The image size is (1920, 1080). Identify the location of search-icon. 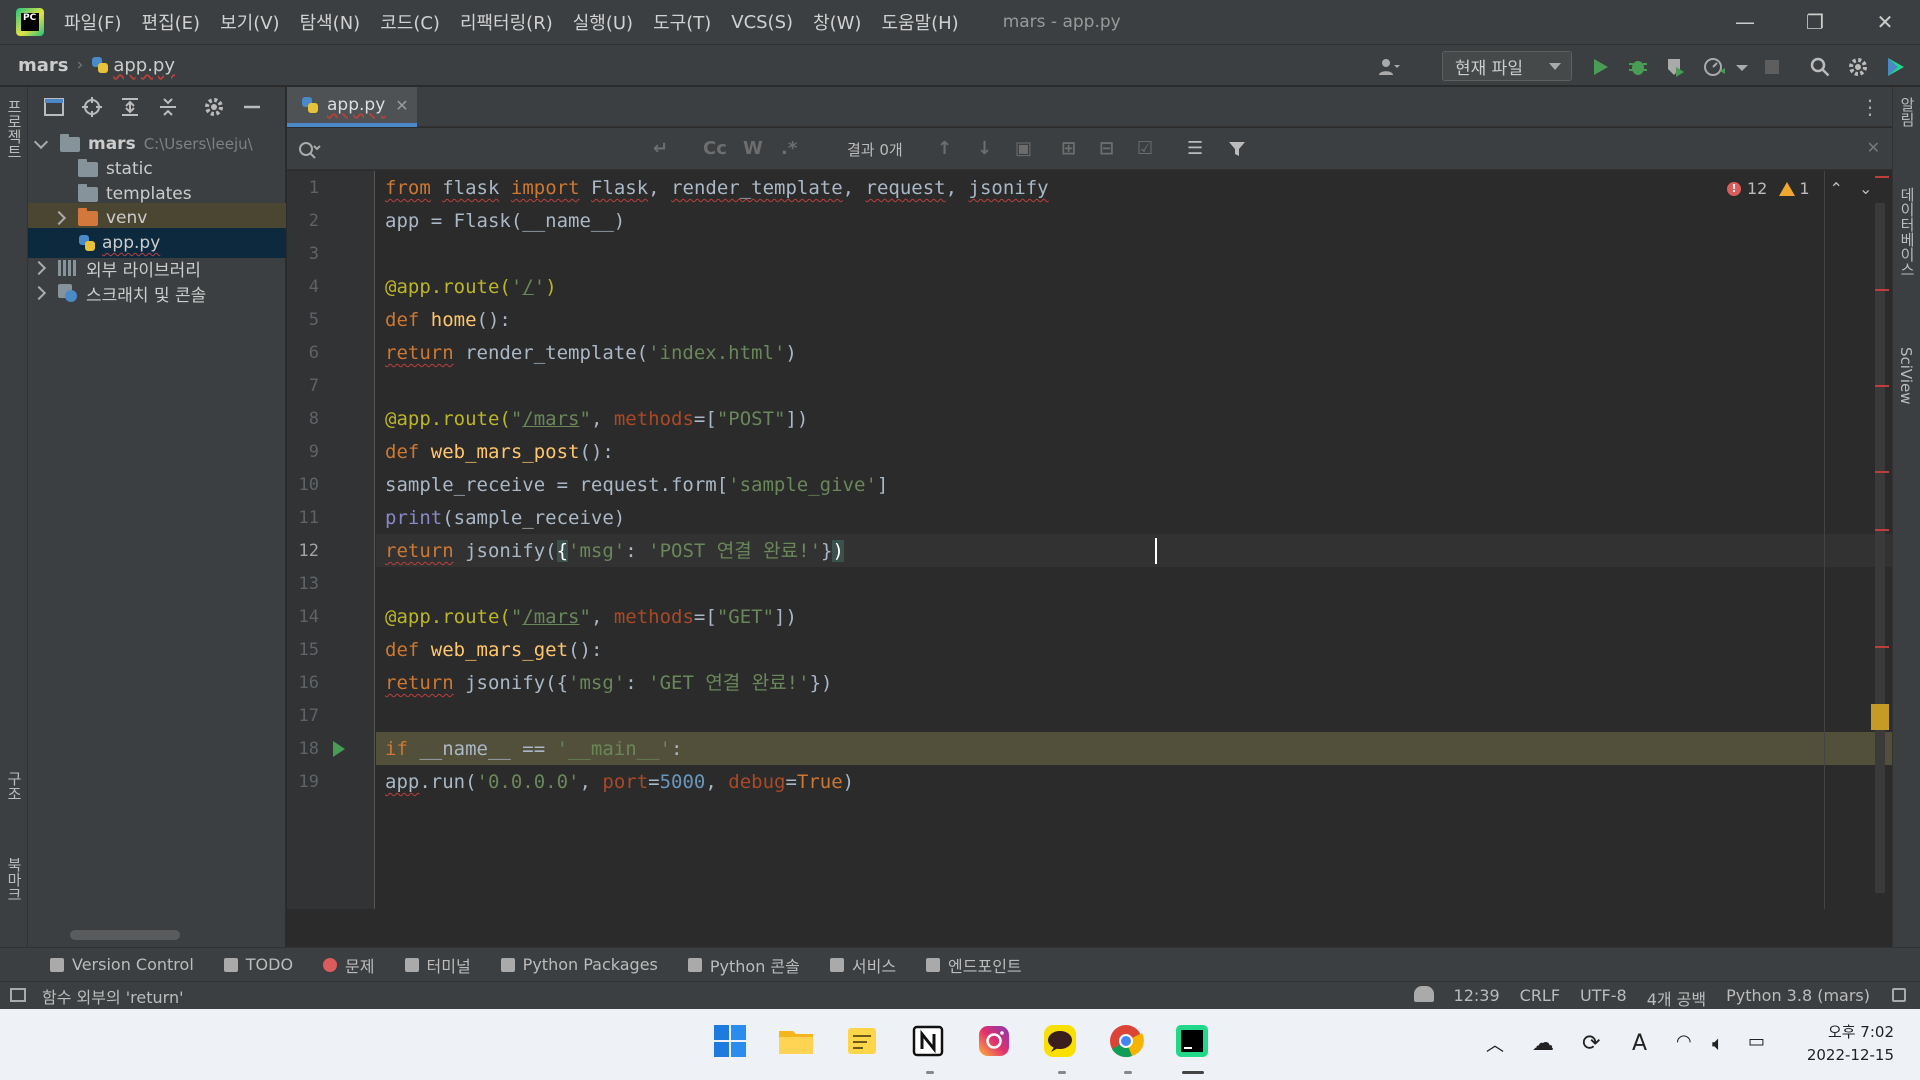
(1820, 67).